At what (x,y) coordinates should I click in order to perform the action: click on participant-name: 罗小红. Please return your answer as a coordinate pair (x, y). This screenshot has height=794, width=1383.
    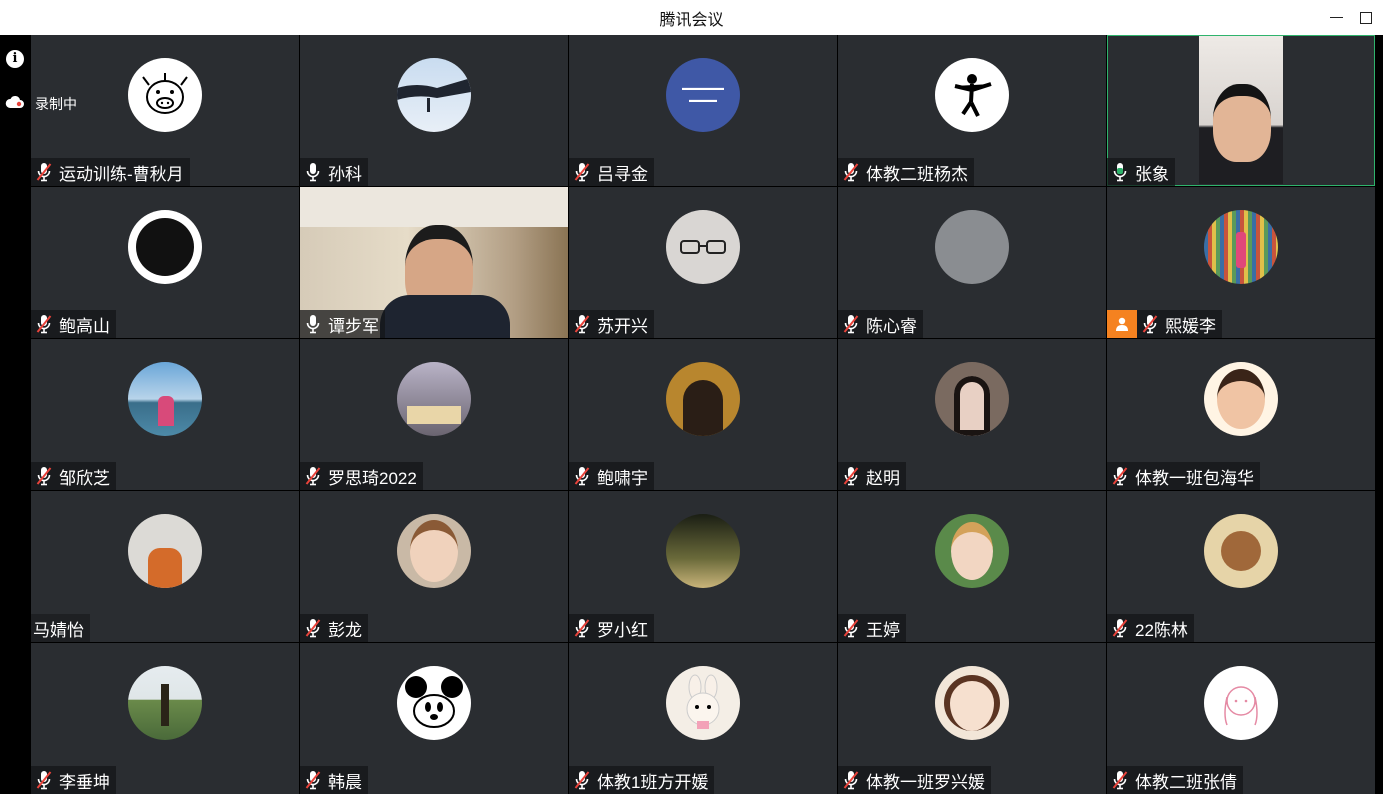
    Looking at the image, I should click on (622, 630).